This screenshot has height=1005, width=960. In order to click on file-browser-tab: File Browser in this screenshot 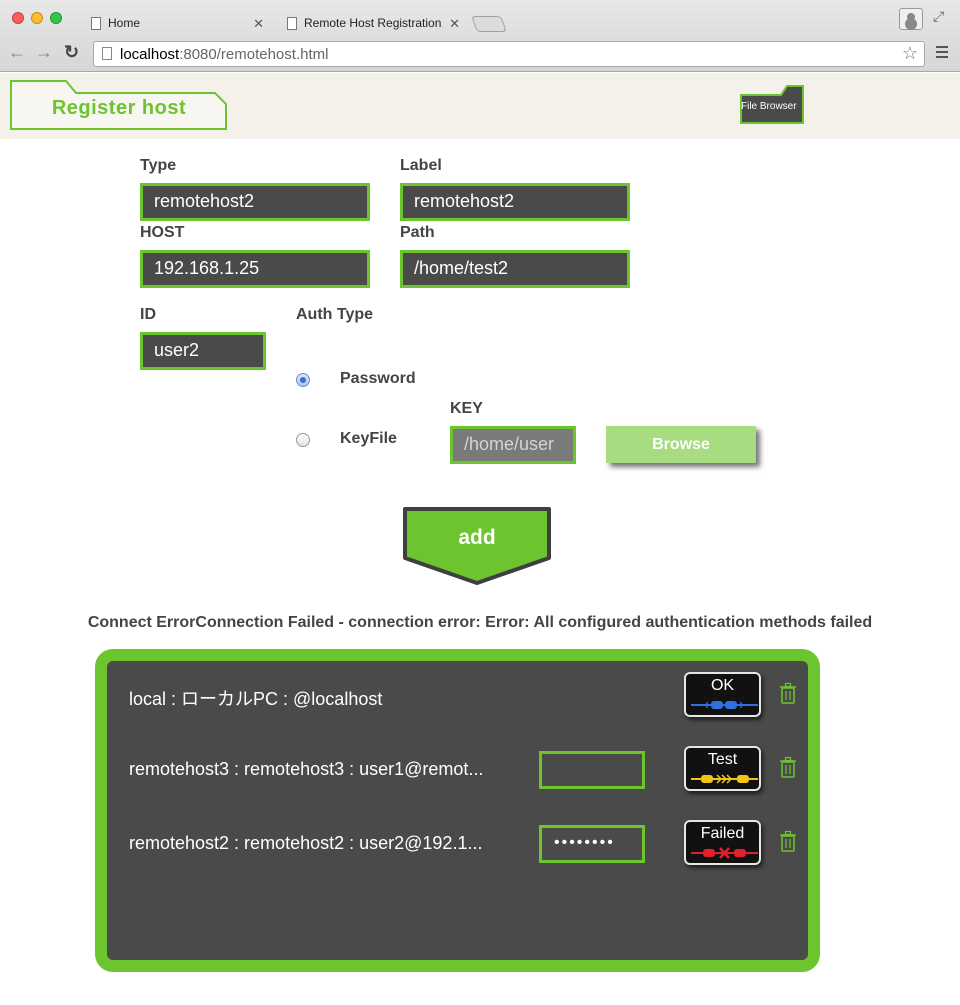, I will do `click(772, 104)`.